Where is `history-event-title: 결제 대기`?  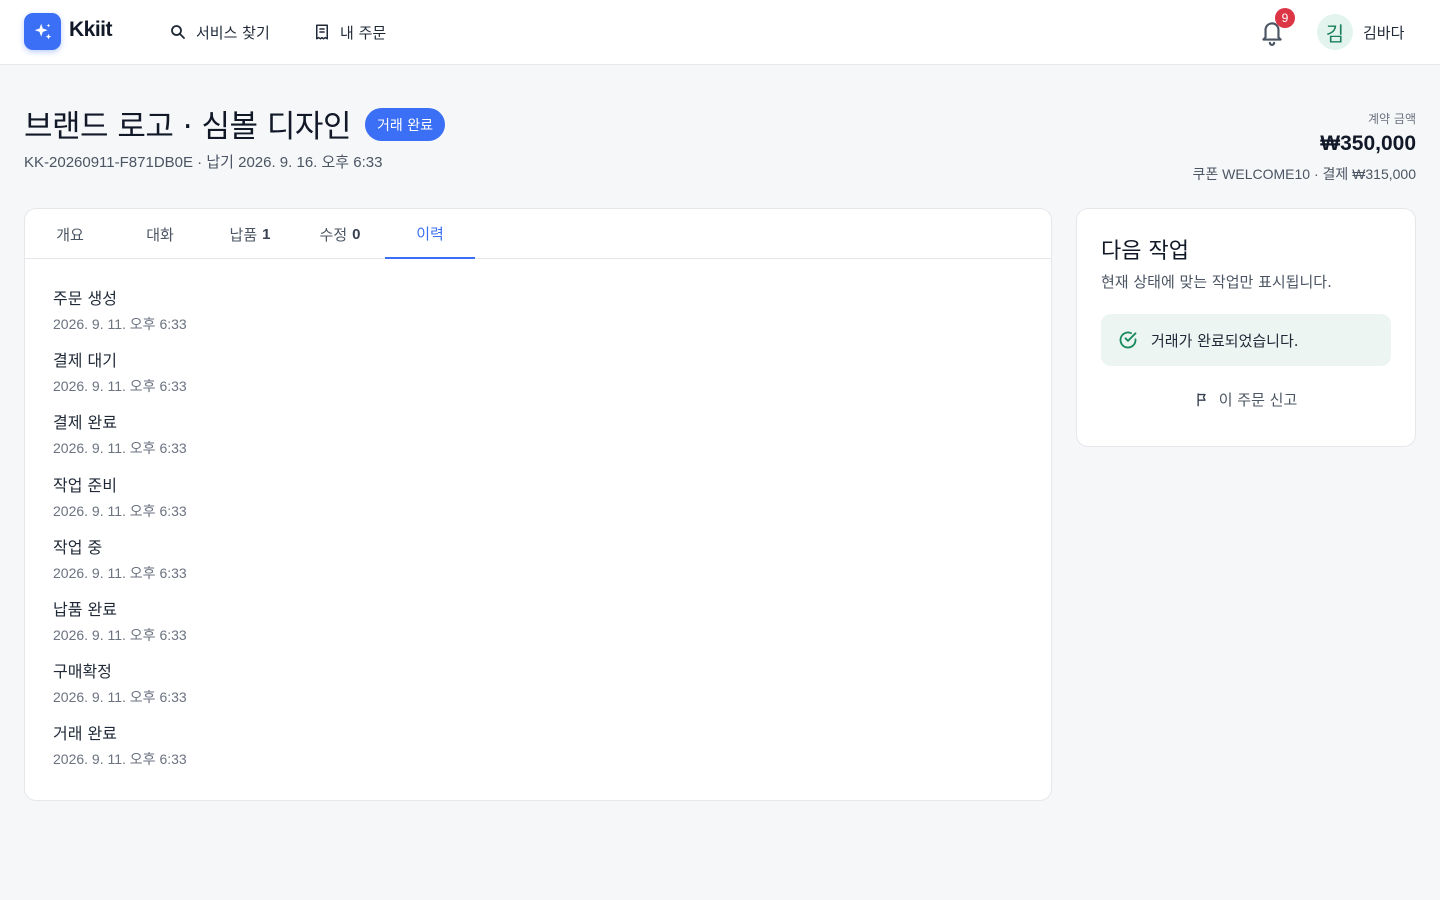 history-event-title: 결제 대기 is located at coordinates (85, 361).